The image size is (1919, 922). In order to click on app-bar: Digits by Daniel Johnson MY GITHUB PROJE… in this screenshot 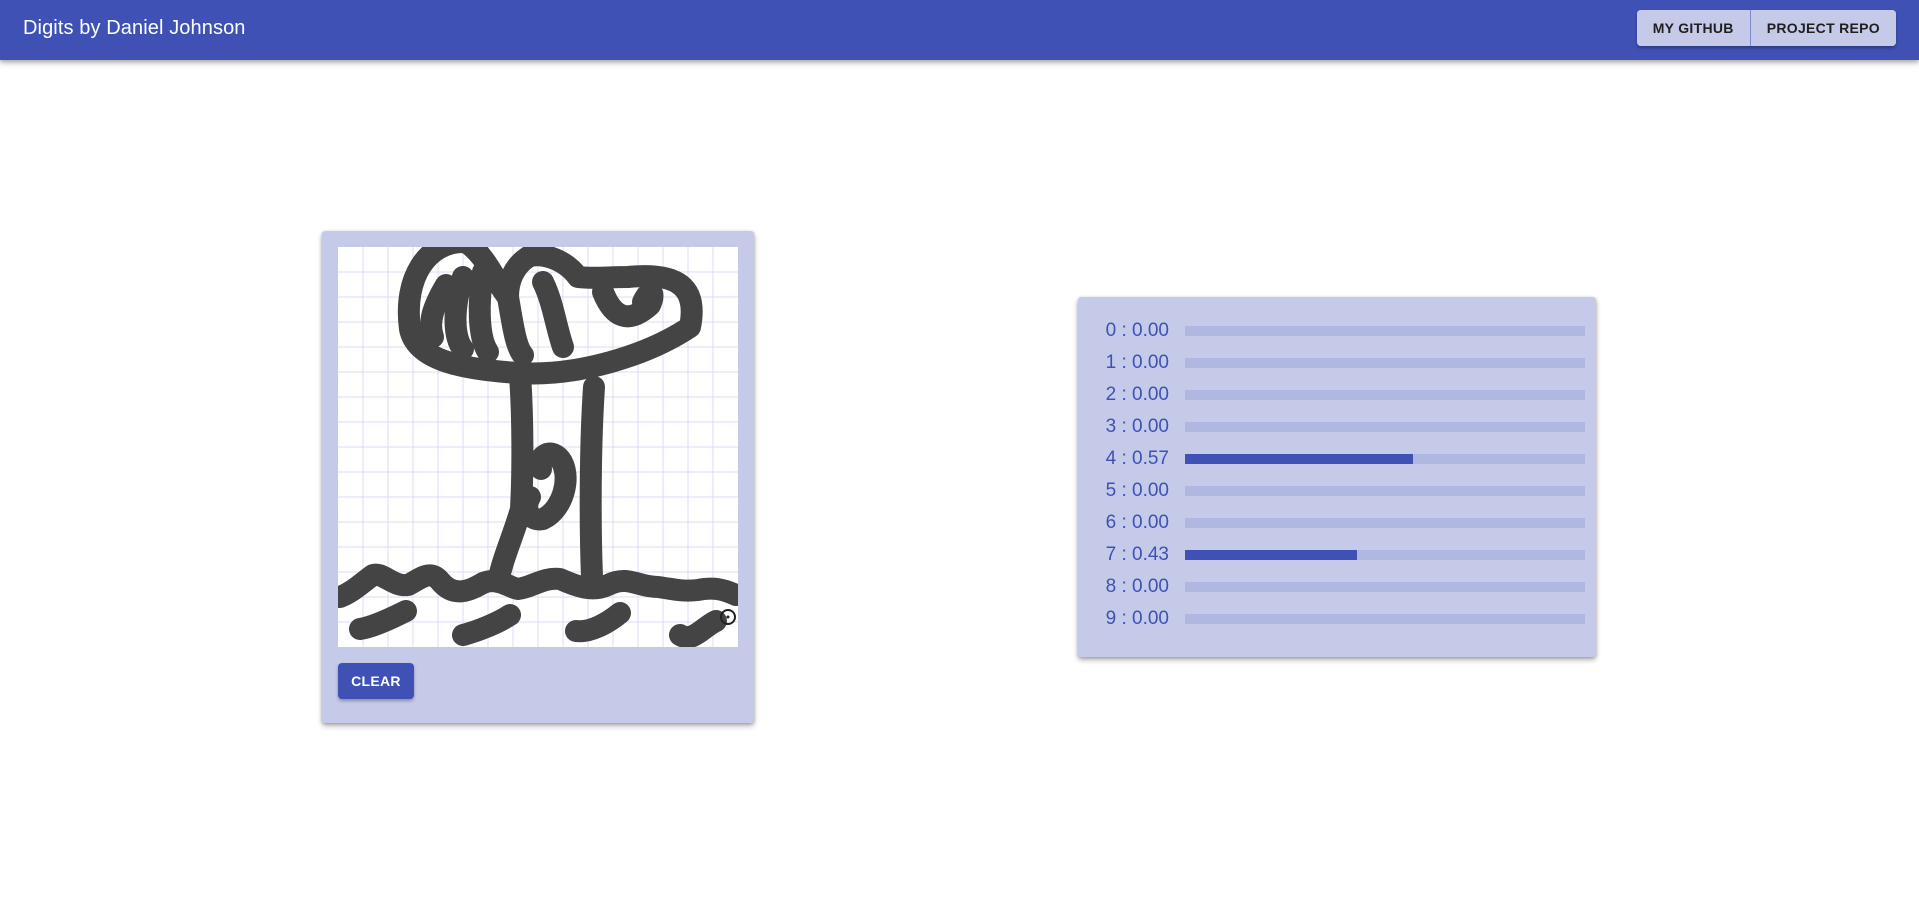, I will do `click(959, 30)`.